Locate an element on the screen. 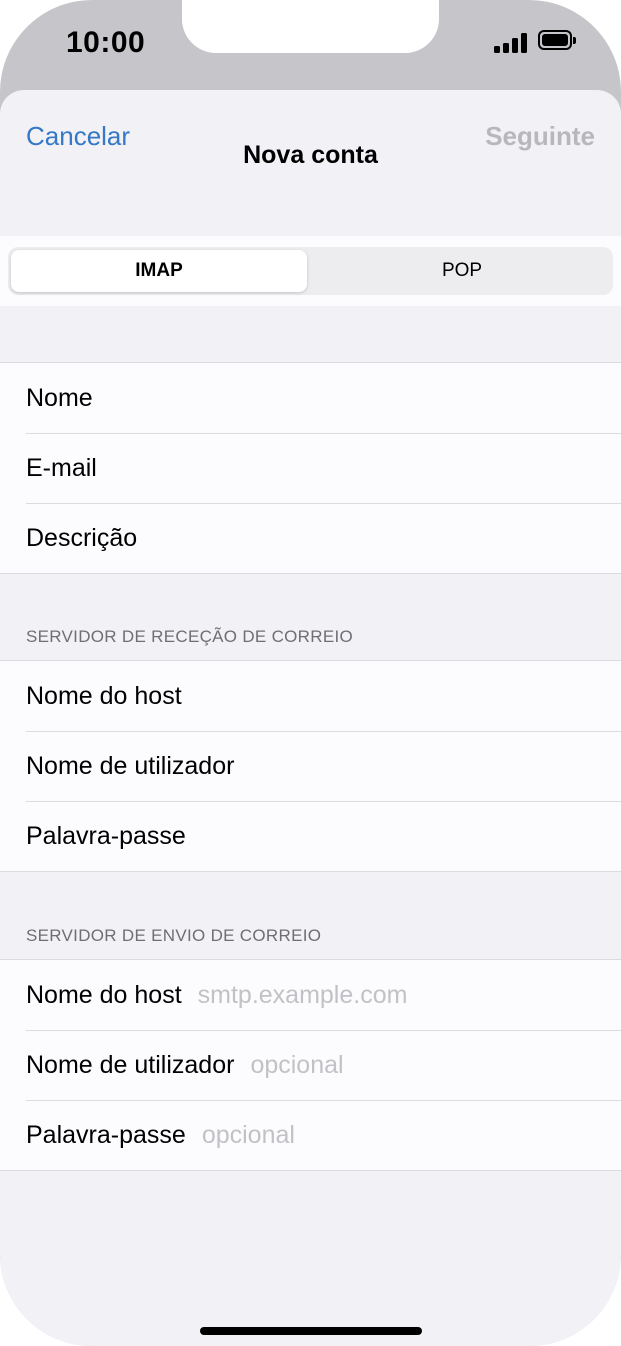  outgoing-username-field: Nome de utilizador opcional is located at coordinates (310, 1065).